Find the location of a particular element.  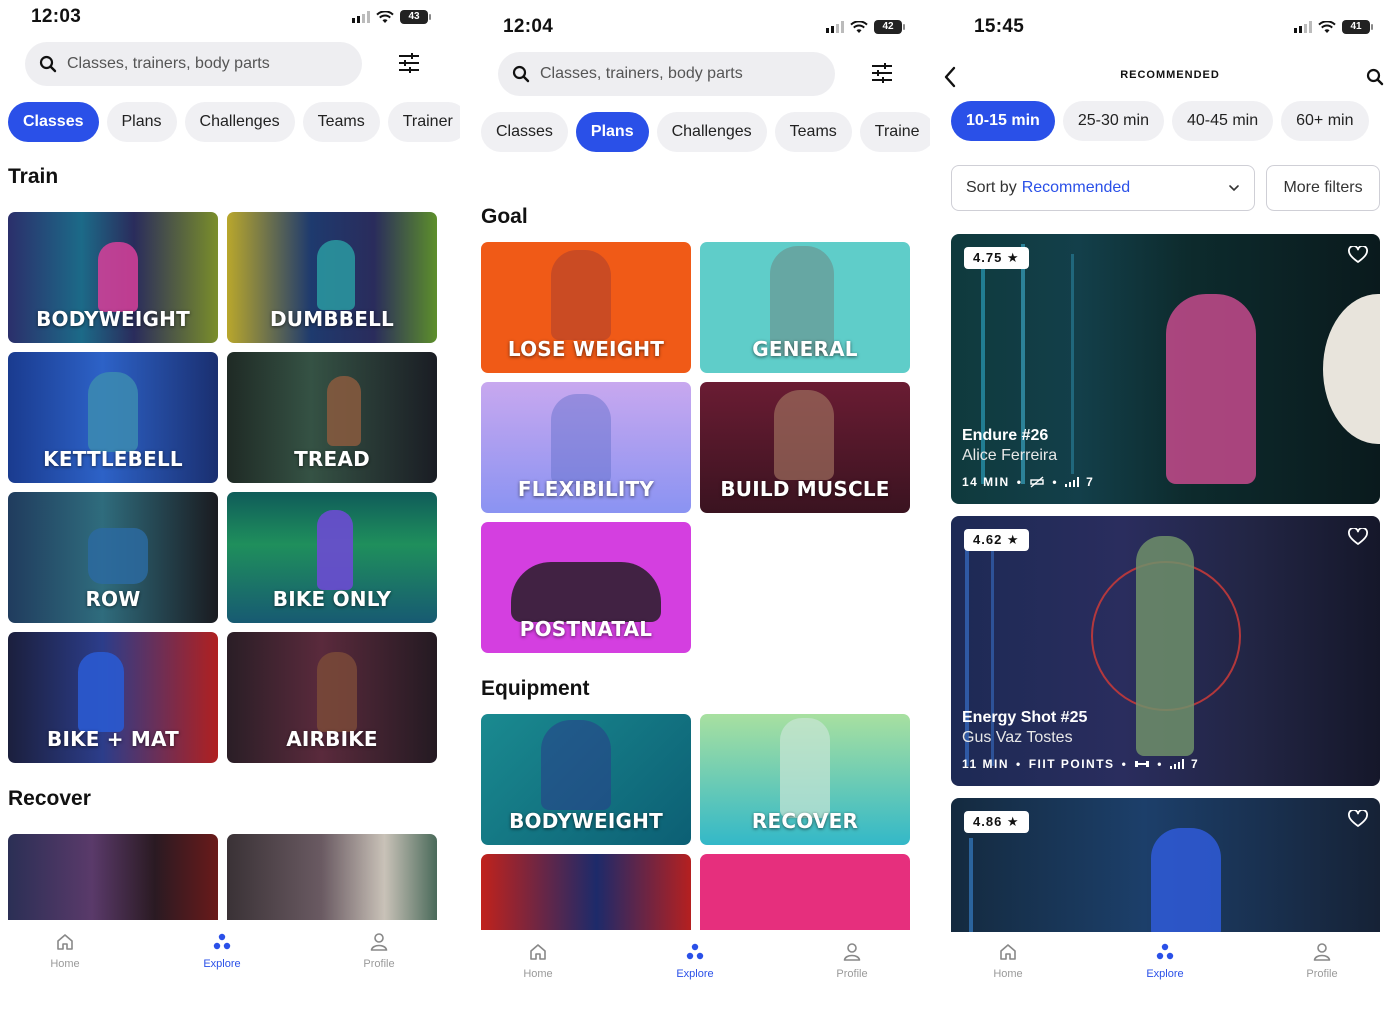

class-name: Energy Shot #25 is located at coordinates (1025, 717).